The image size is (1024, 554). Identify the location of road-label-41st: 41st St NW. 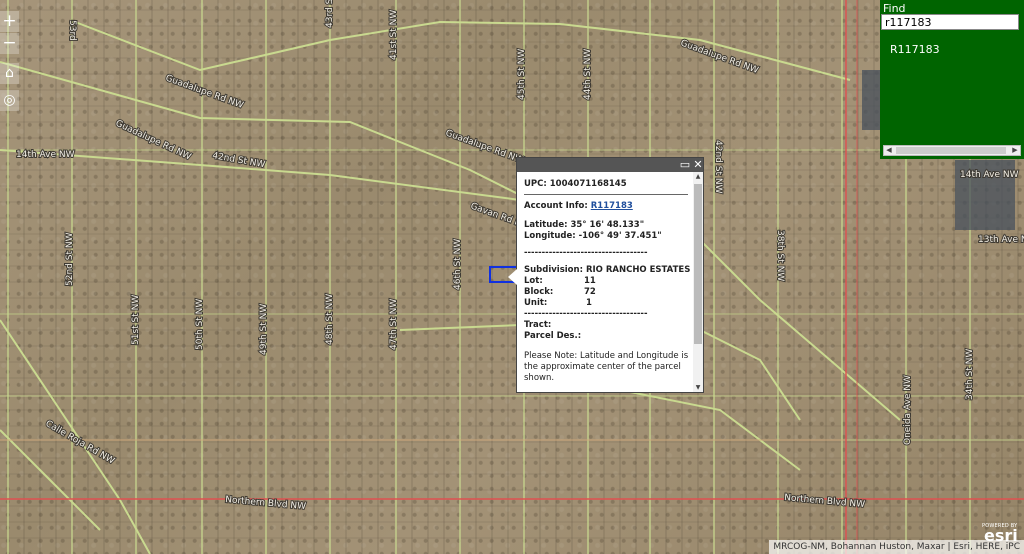
(394, 35).